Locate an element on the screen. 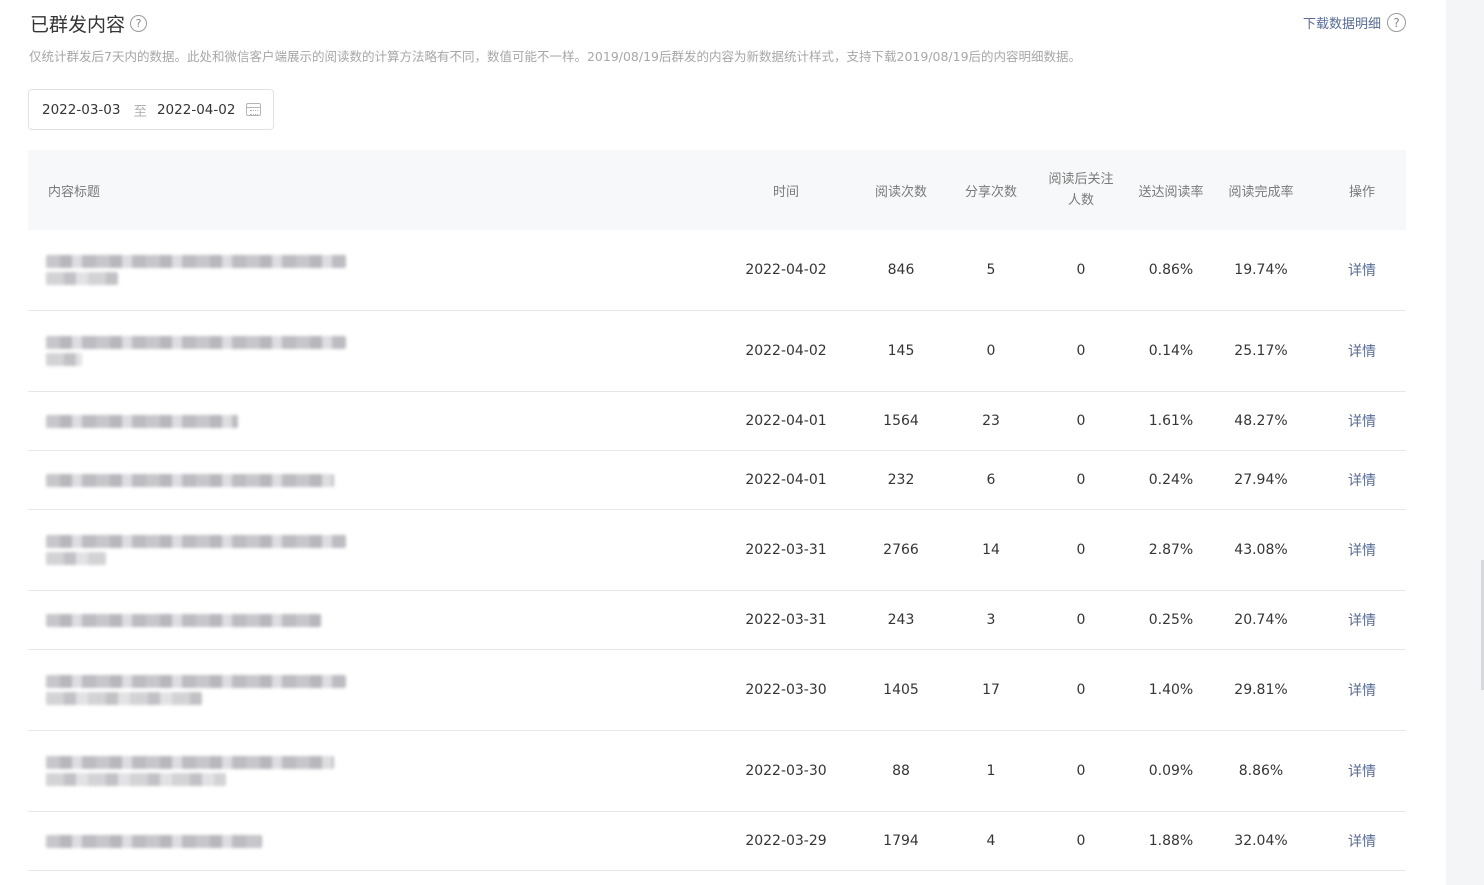 The height and width of the screenshot is (885, 1484). row-time: 2022-03-29 is located at coordinates (786, 841).